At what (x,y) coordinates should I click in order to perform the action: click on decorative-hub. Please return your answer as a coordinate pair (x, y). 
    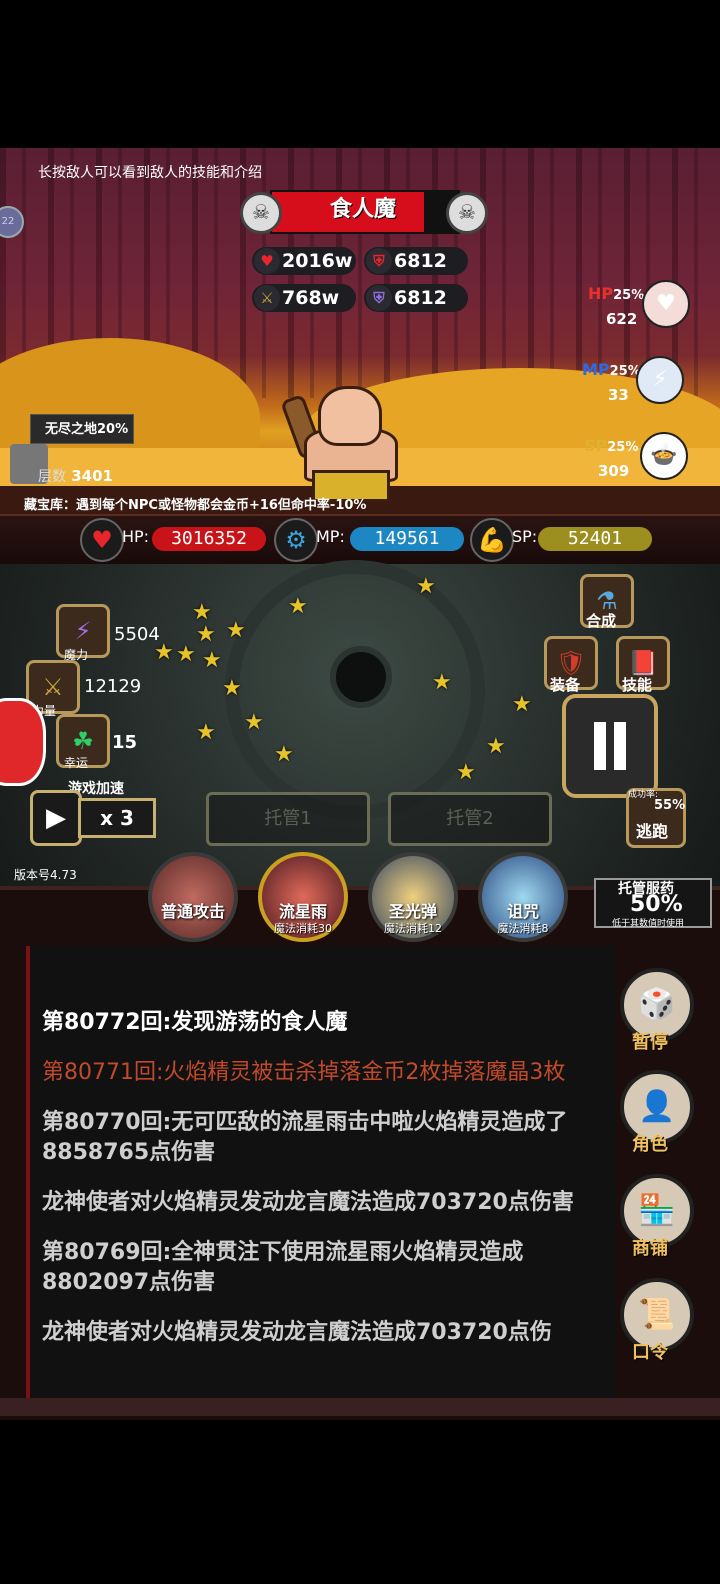
    Looking at the image, I should click on (361, 677).